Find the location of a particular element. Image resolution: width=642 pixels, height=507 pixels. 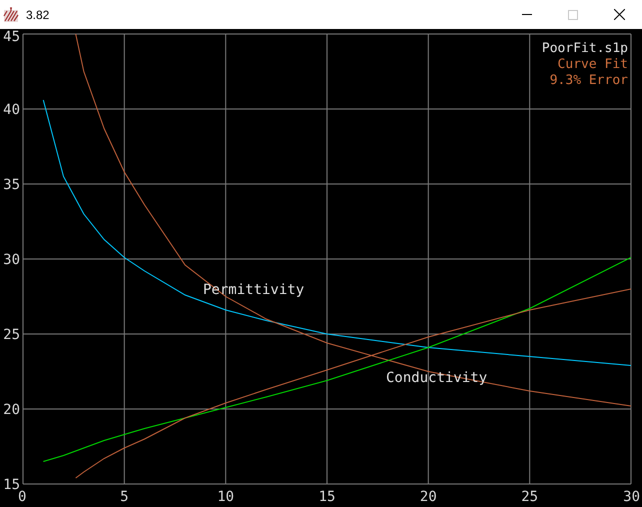

app-icon is located at coordinates (11, 14).